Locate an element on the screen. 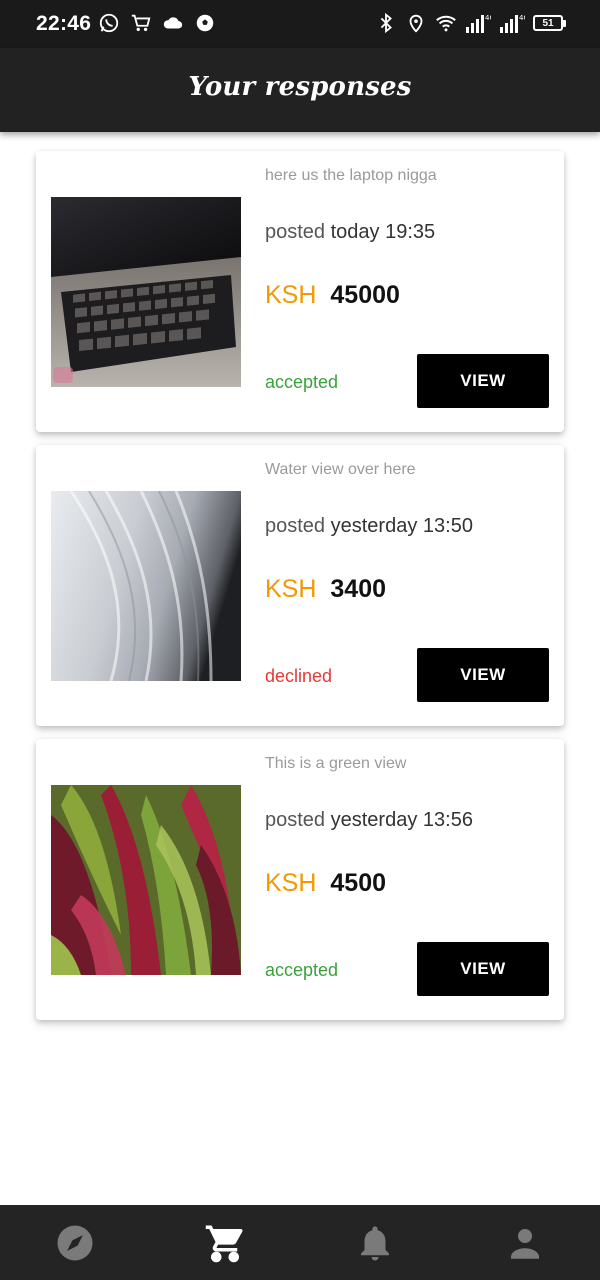 The width and height of the screenshot is (600, 1280). waterfall-photo is located at coordinates (146, 586).